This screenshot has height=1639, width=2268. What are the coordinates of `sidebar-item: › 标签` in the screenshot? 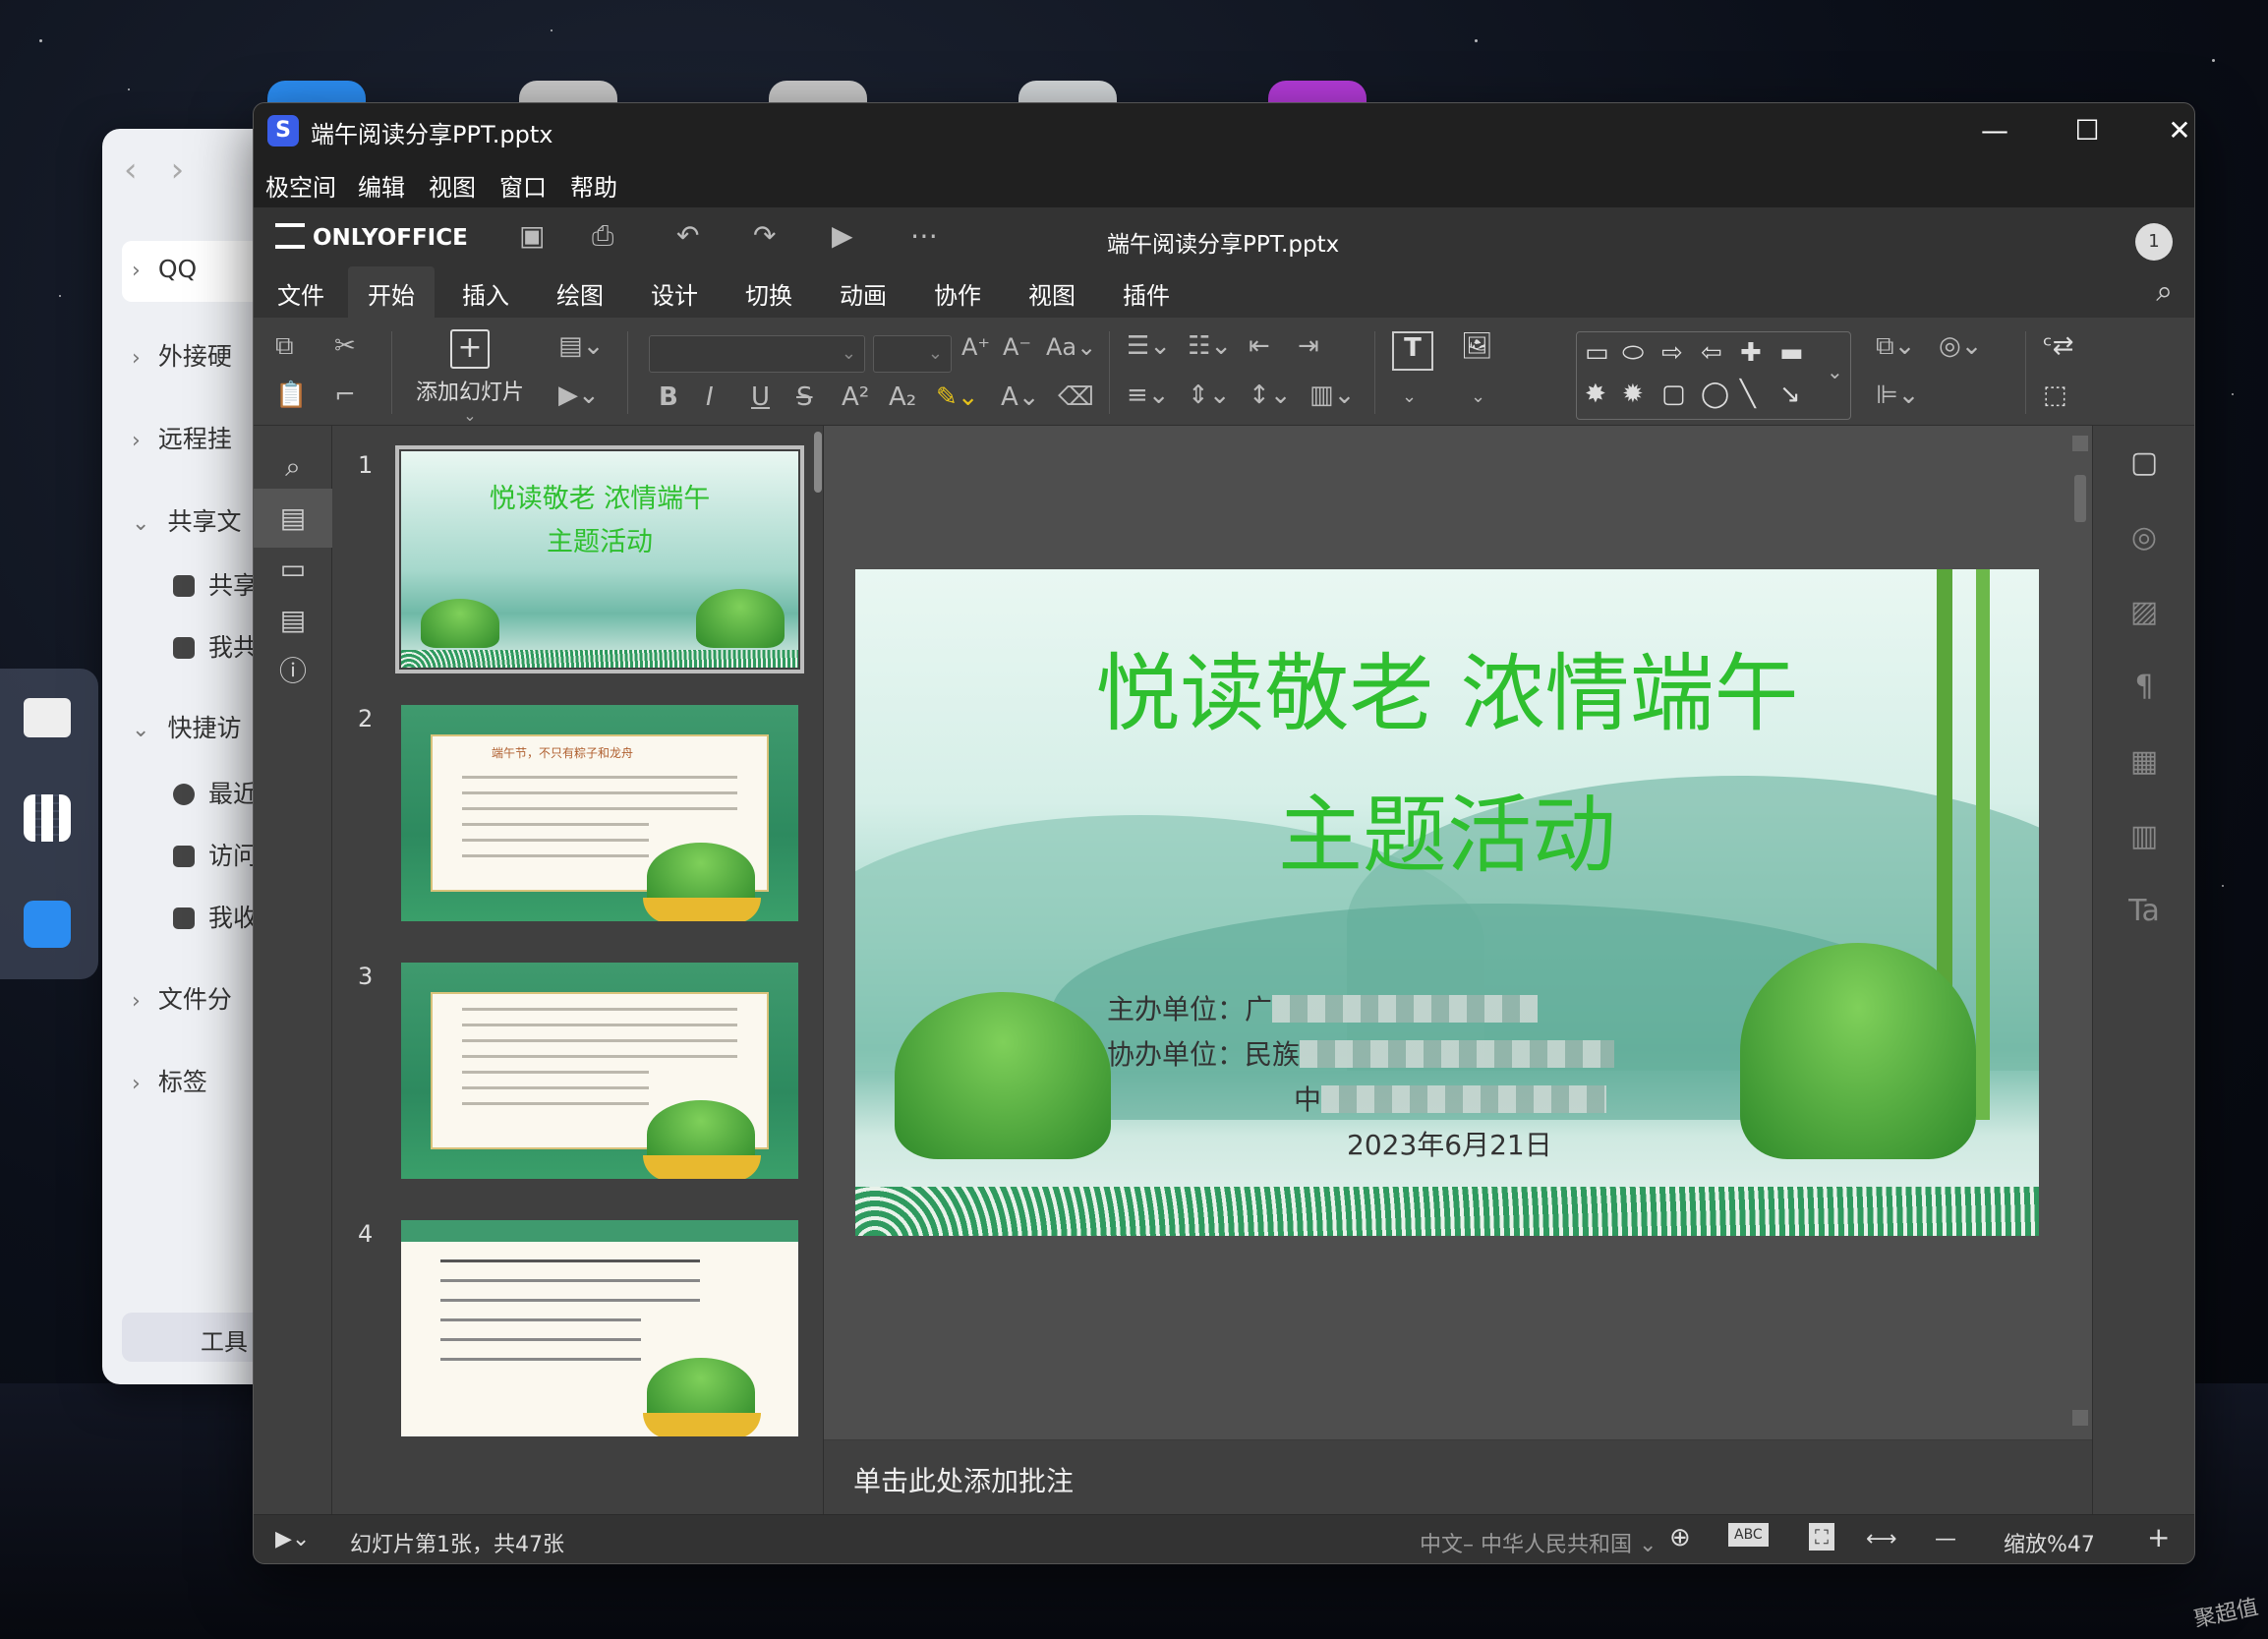 It's located at (169, 1080).